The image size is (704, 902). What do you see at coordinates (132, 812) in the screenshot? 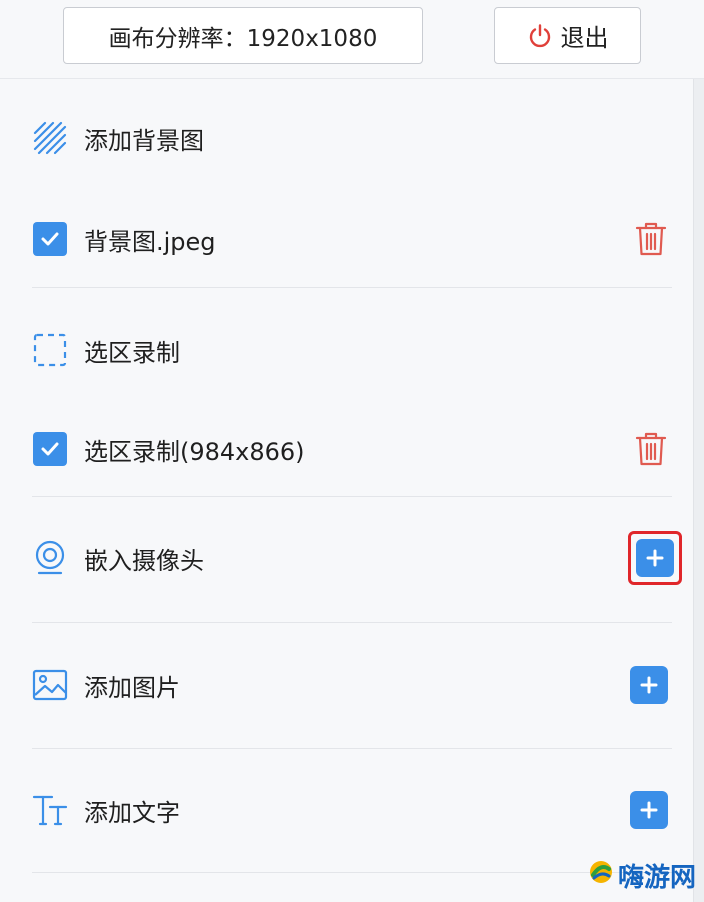
I see `add-text-label: 添加文字` at bounding box center [132, 812].